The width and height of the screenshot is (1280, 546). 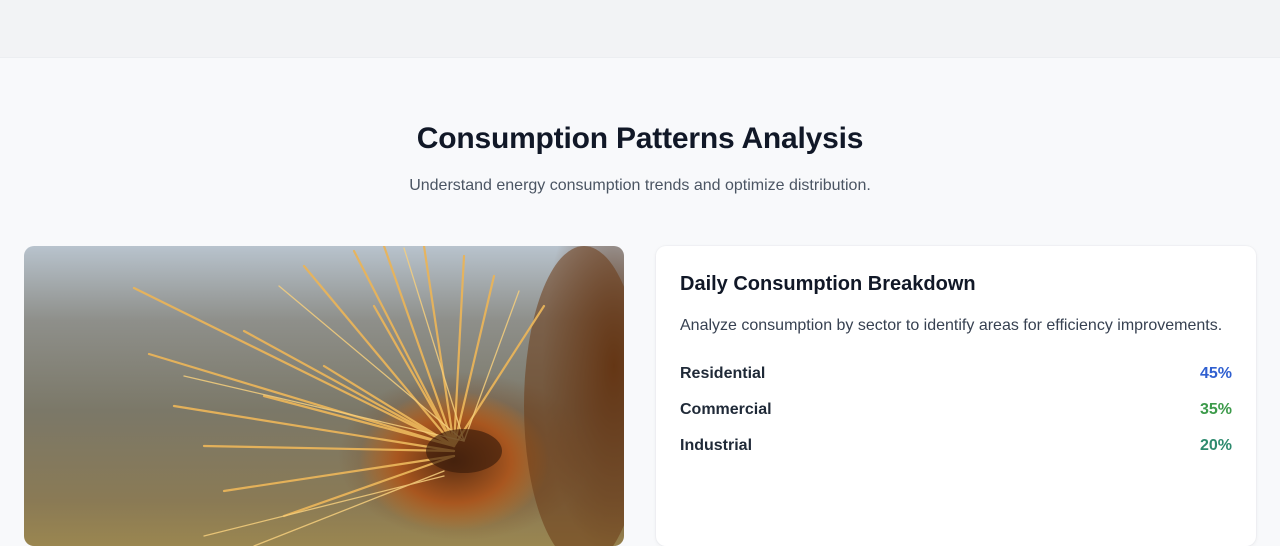 What do you see at coordinates (1215, 373) in the screenshot?
I see `sector-value: 45%` at bounding box center [1215, 373].